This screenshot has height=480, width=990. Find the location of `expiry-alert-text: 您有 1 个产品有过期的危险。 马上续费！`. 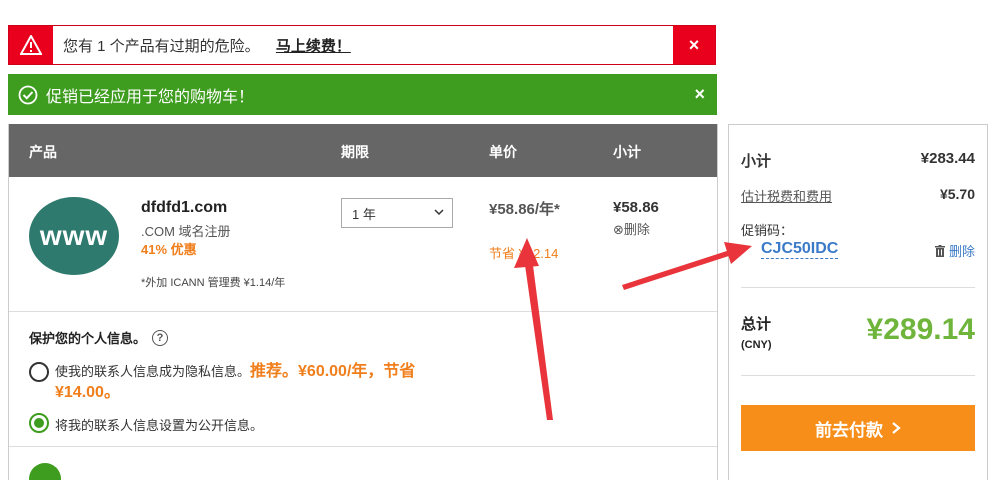

expiry-alert-text: 您有 1 个产品有过期的危险。 马上续费！ is located at coordinates (363, 45).